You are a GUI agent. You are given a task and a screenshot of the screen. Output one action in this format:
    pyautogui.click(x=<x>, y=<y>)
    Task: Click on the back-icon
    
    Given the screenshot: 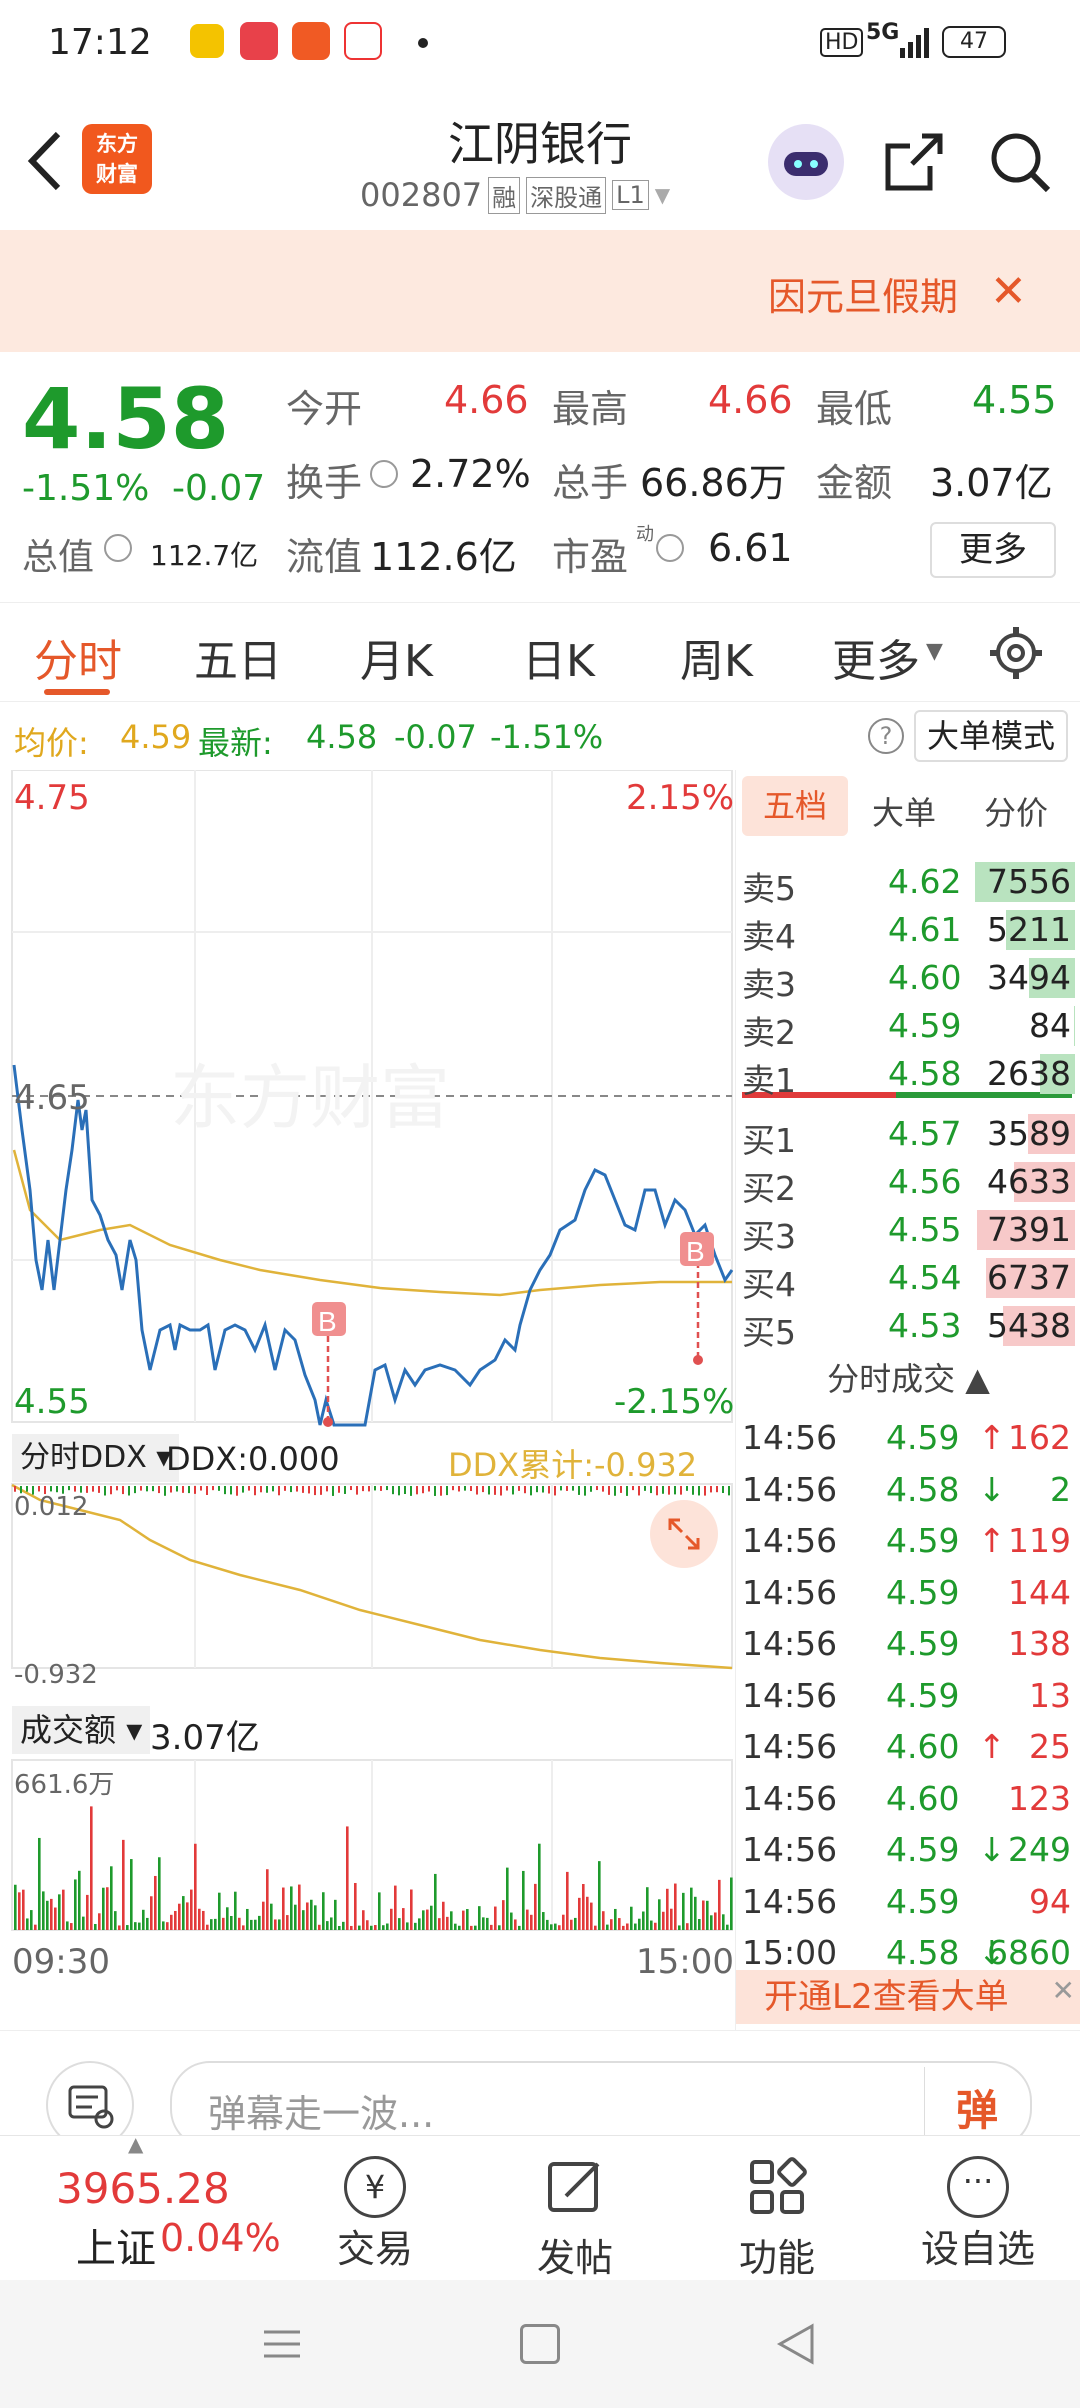 What is the action you would take?
    pyautogui.click(x=47, y=161)
    